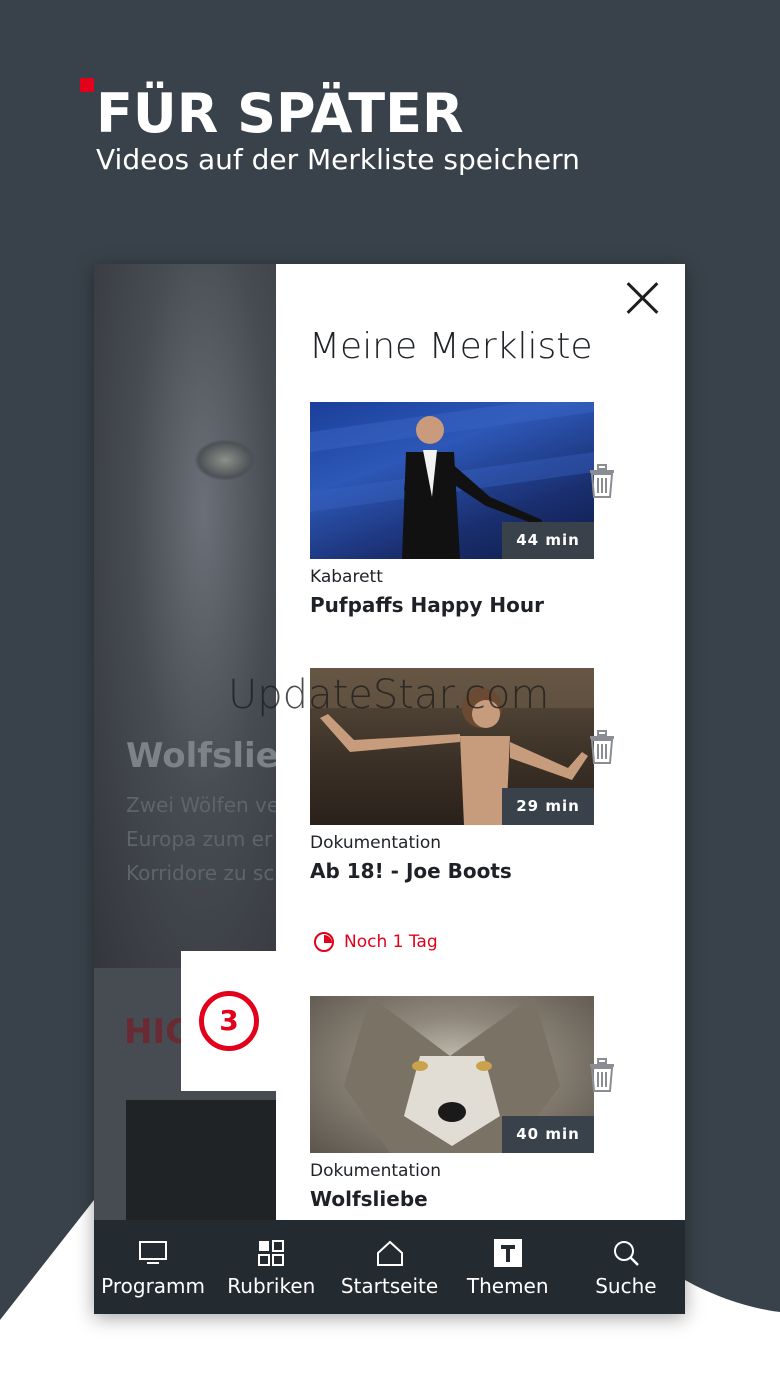 Image resolution: width=780 pixels, height=1387 pixels. I want to click on tv-icon, so click(153, 1252).